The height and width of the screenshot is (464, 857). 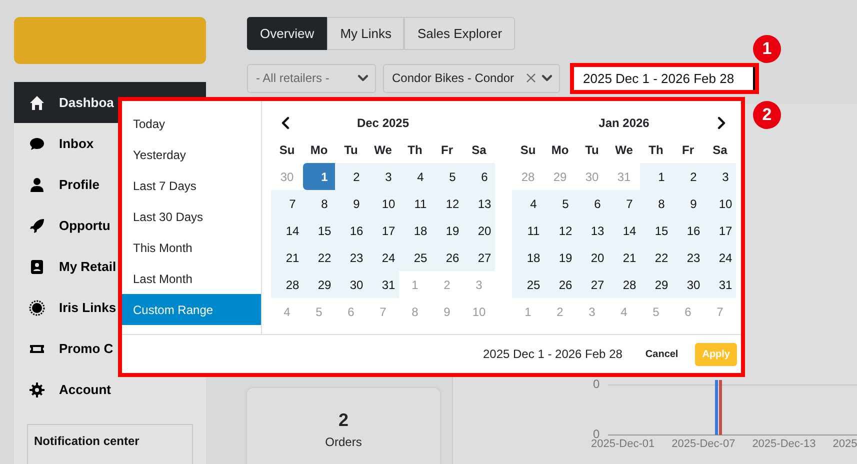 What do you see at coordinates (479, 150) in the screenshot?
I see `weekday-label: Sa` at bounding box center [479, 150].